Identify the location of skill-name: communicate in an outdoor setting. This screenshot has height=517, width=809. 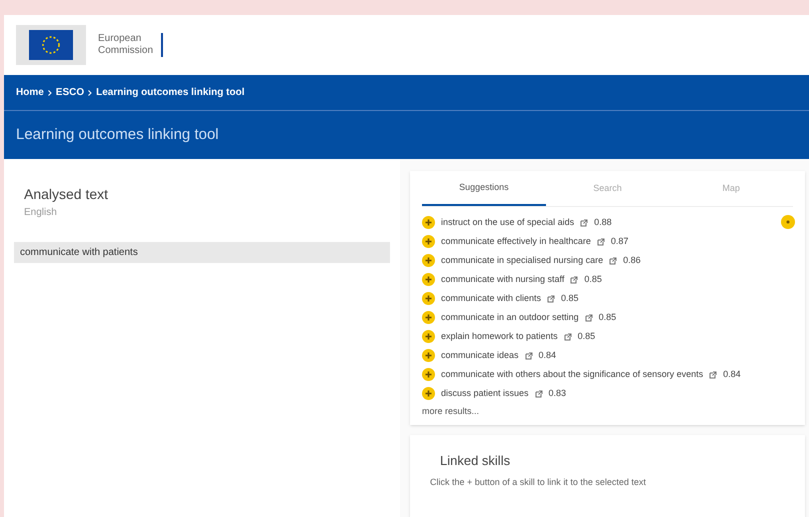
(510, 317).